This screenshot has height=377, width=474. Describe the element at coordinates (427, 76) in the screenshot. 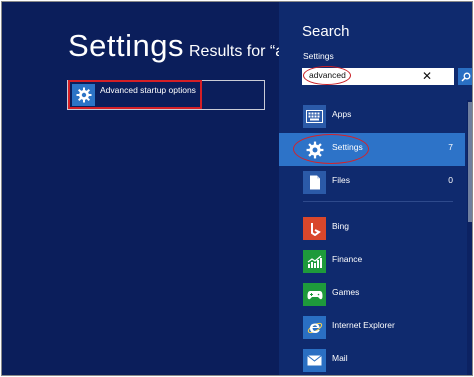

I see `clear-search-button: ✕` at that location.